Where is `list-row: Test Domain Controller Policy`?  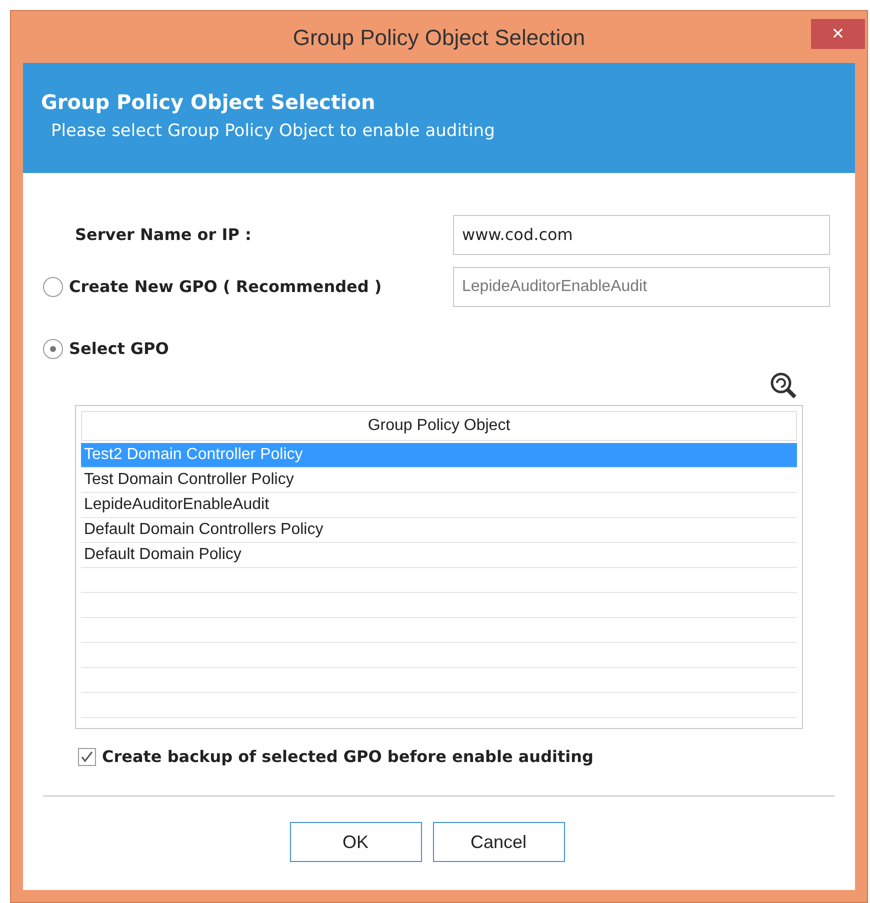 list-row: Test Domain Controller Policy is located at coordinates (439, 480).